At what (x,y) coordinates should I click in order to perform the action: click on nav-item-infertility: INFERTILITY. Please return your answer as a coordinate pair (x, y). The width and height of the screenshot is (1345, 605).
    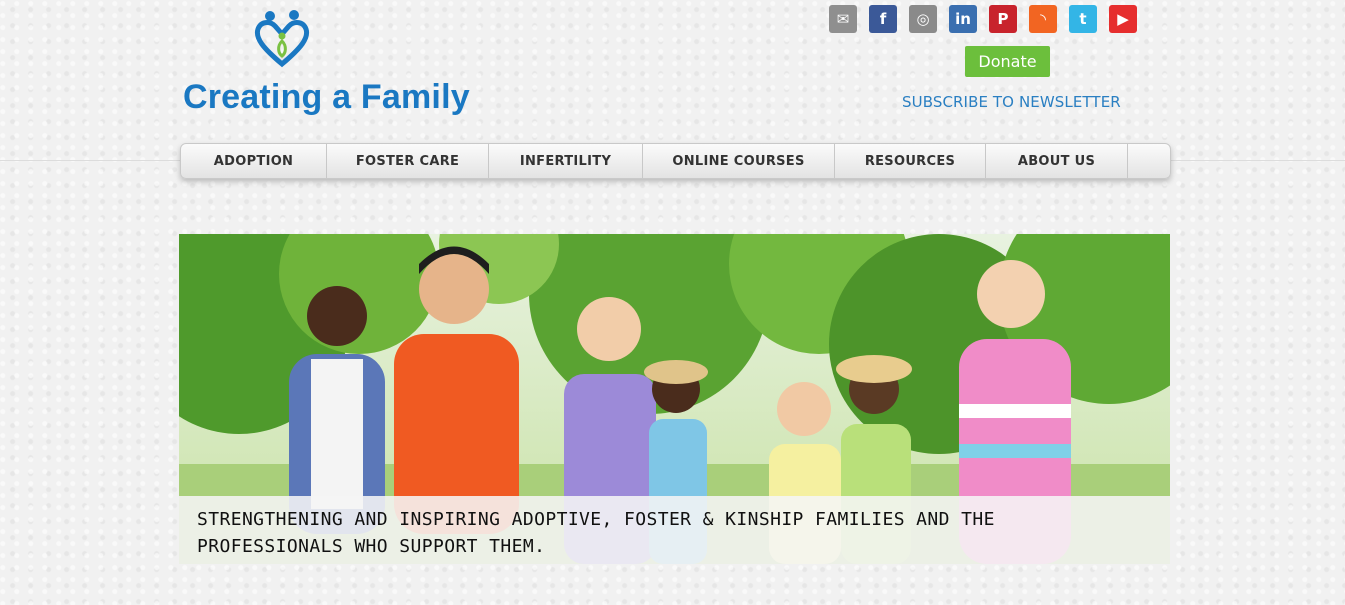
    Looking at the image, I should click on (566, 161).